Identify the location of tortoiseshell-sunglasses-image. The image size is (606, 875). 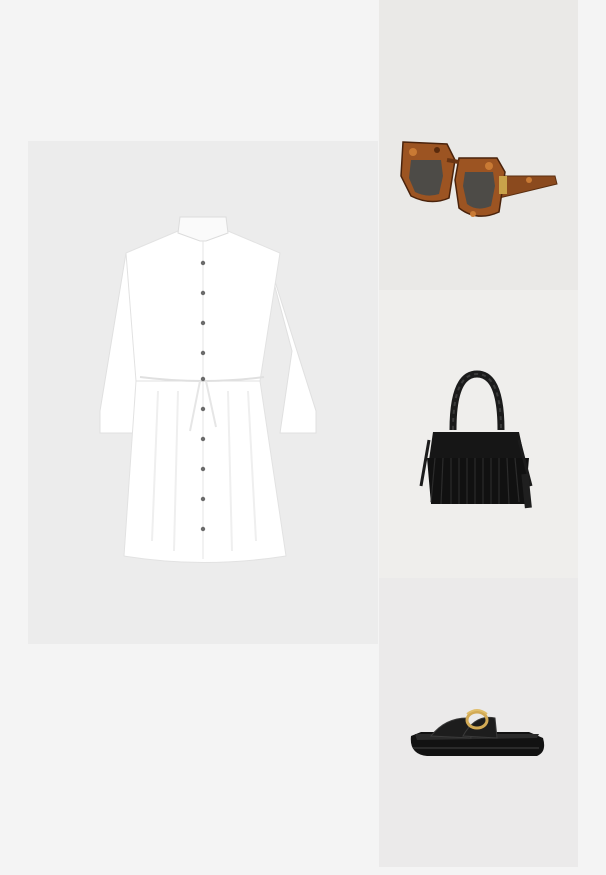
(478, 145).